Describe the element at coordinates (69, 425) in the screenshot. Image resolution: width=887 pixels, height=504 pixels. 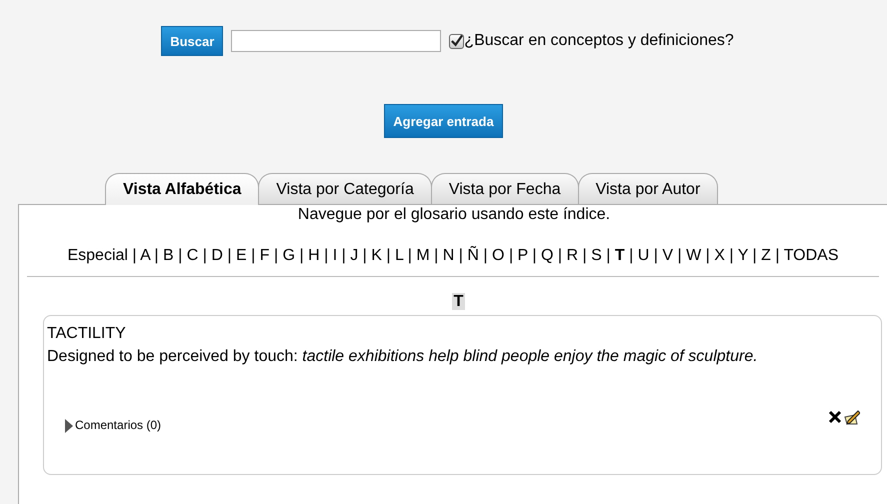
I see `expand-triangle-icon` at that location.